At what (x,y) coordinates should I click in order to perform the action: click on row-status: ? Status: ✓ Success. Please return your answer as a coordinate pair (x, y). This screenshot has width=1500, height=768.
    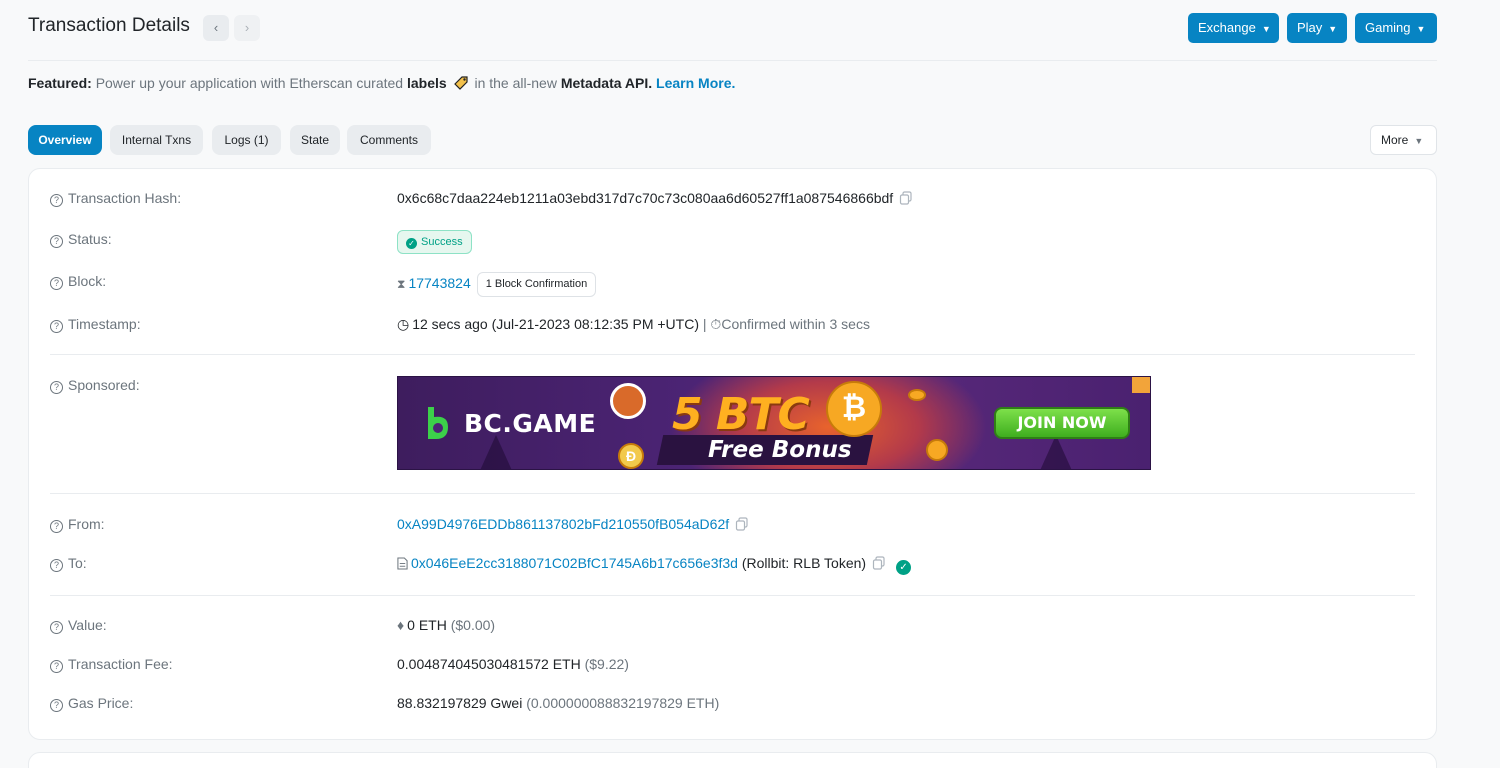
    Looking at the image, I should click on (732, 242).